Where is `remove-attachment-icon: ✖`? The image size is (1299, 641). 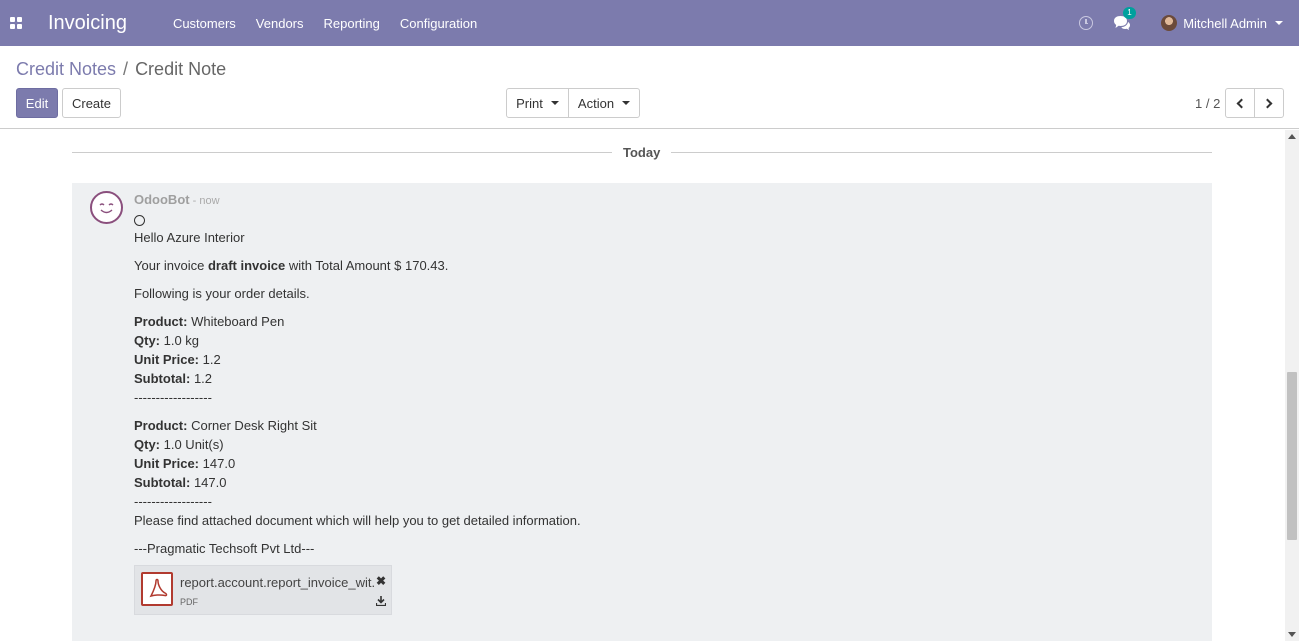
remove-attachment-icon: ✖ is located at coordinates (381, 581).